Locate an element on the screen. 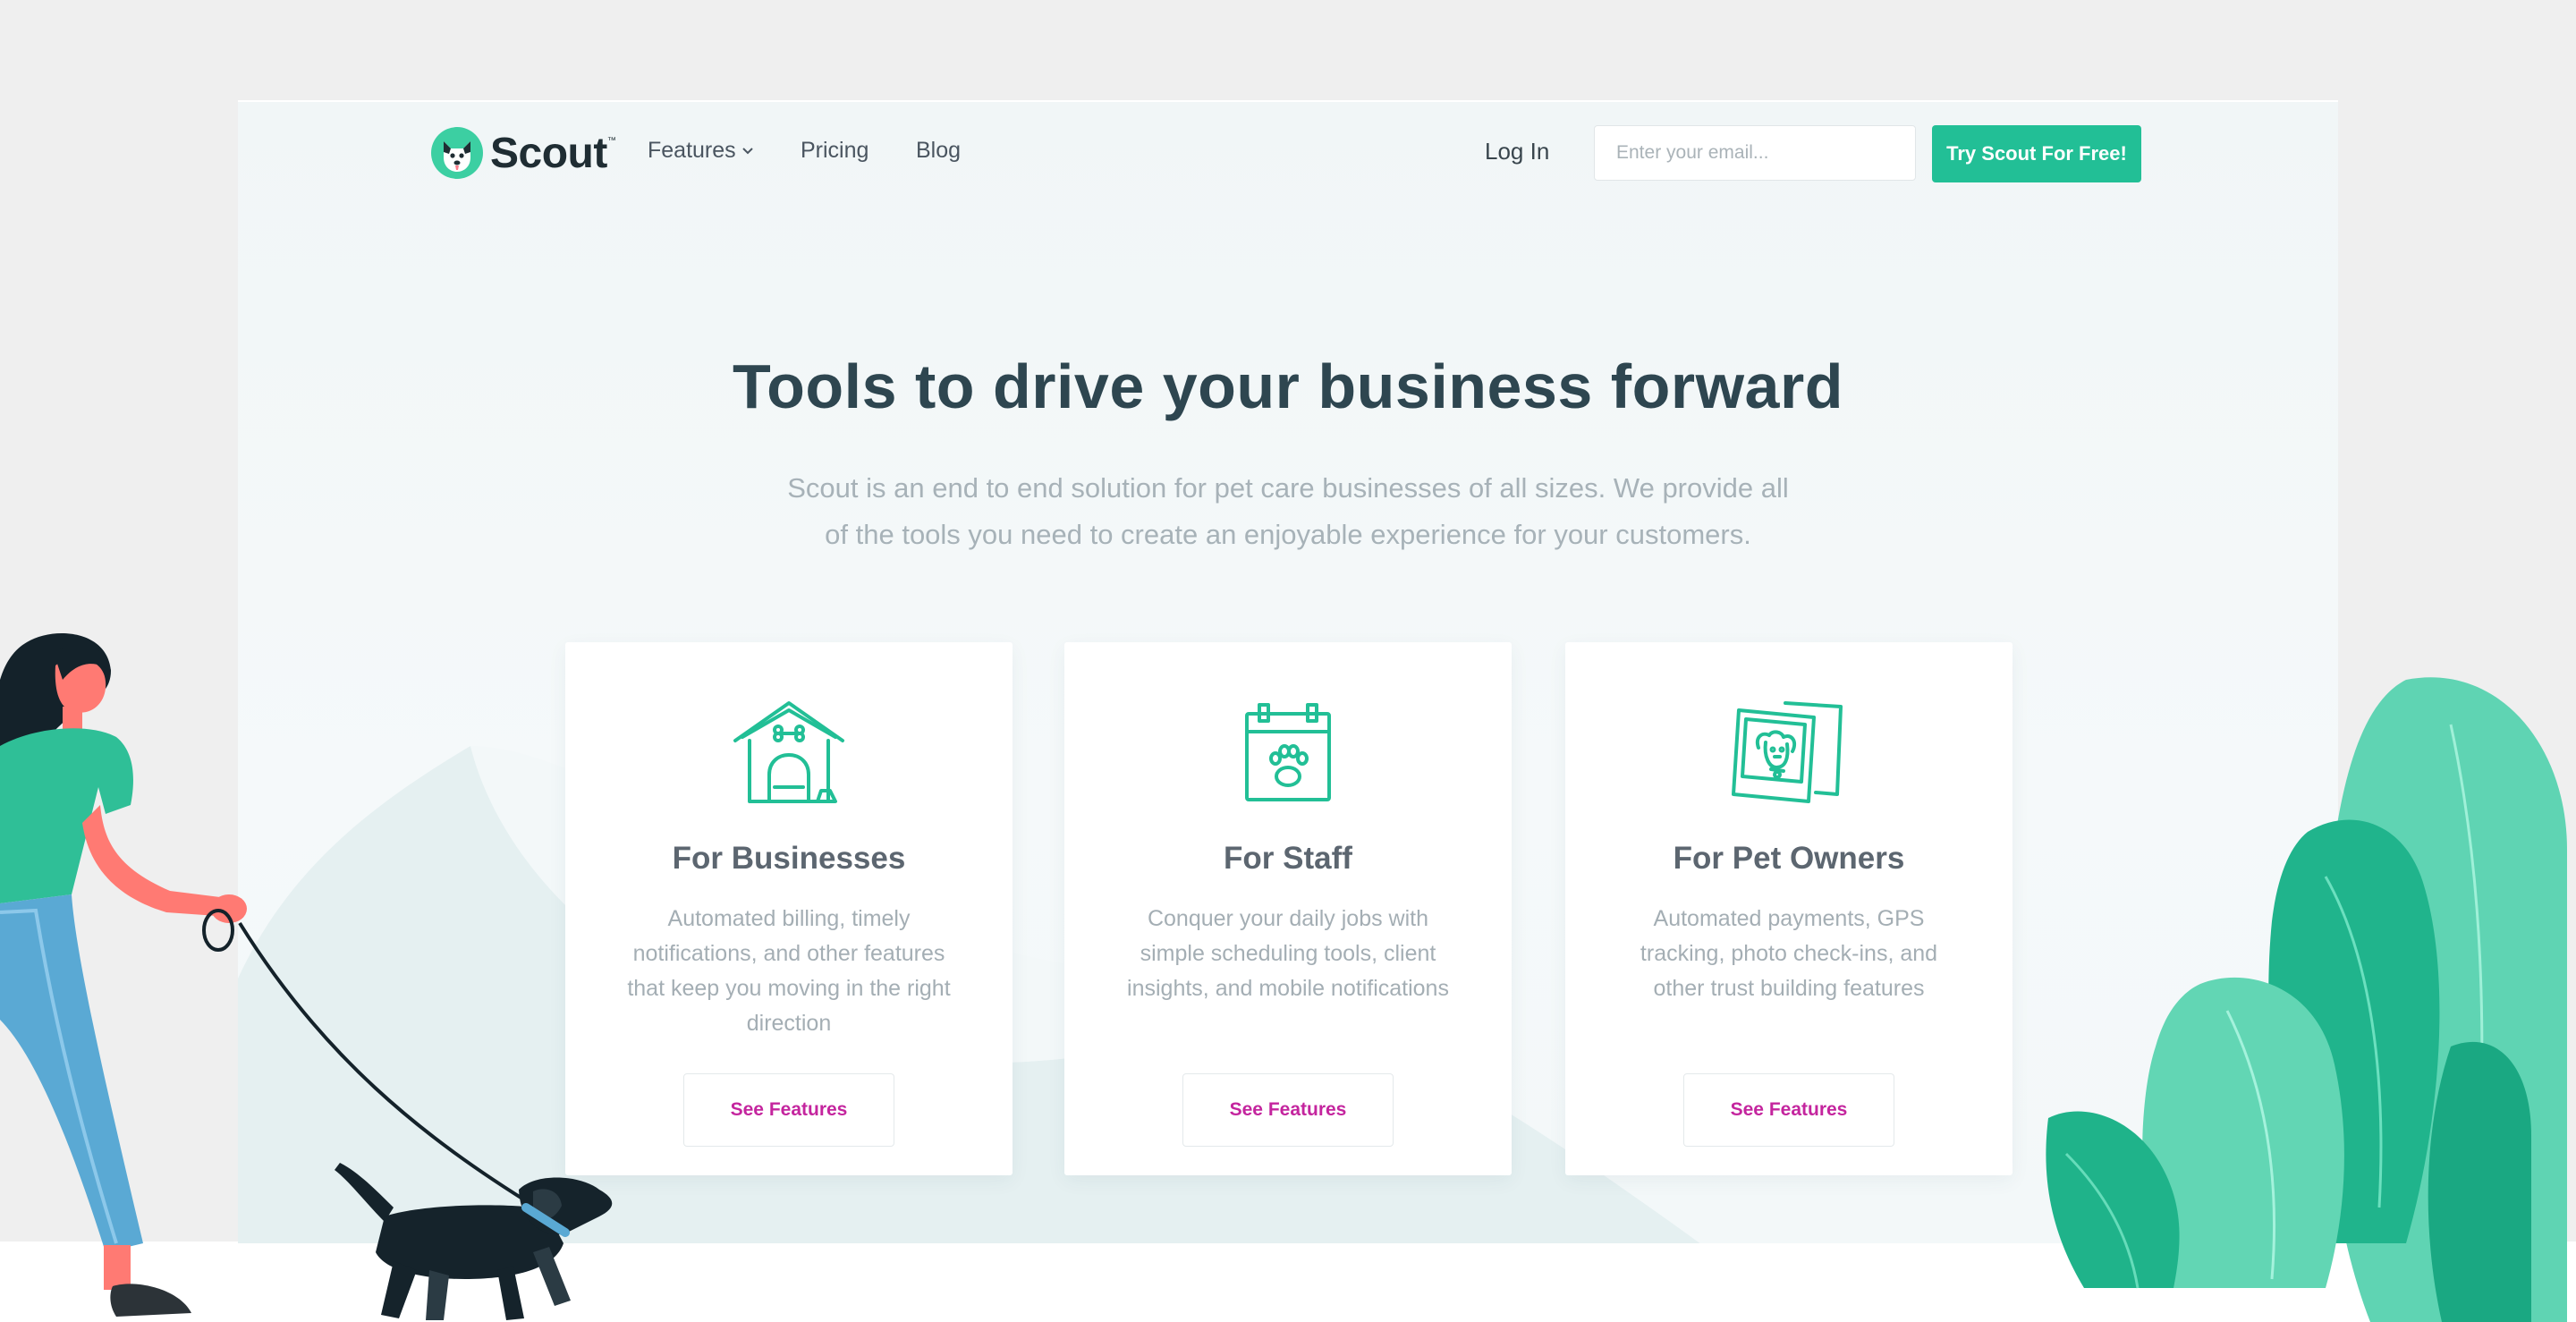 This screenshot has height=1322, width=2576. dog-photo-icon is located at coordinates (1787, 752).